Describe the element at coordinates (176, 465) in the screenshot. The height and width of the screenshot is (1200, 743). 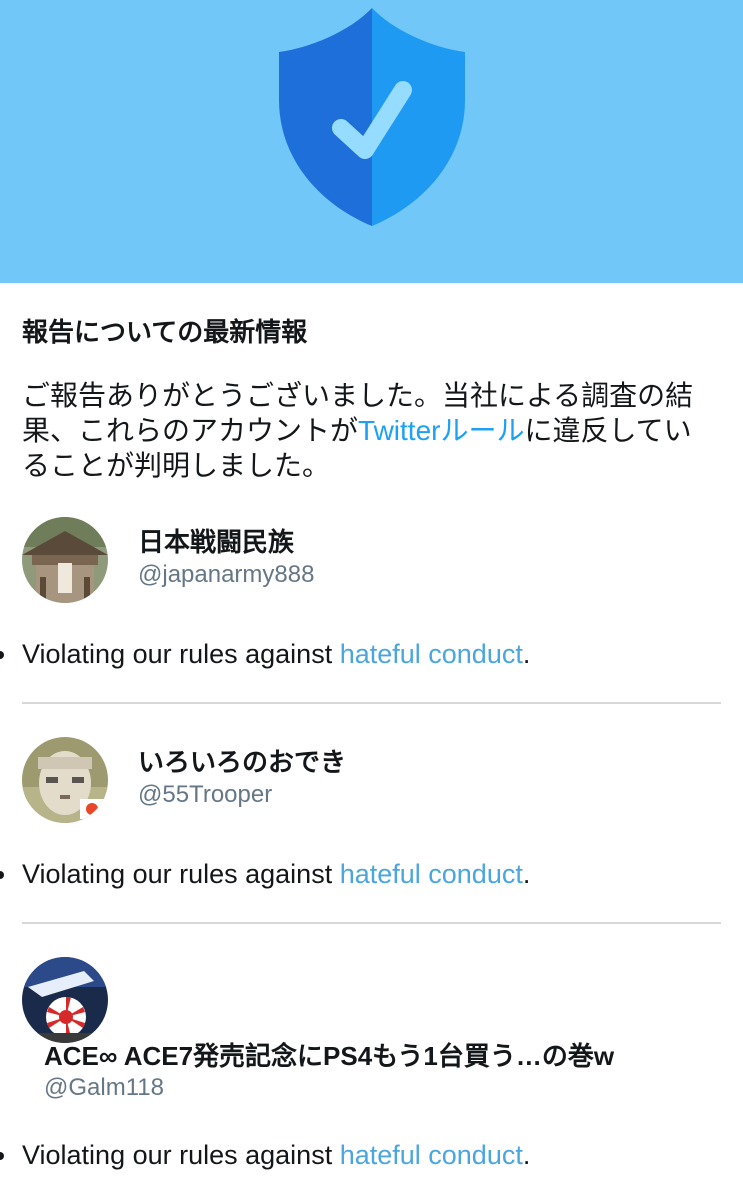
I see `message-line-3: ることが判明しました。` at that location.